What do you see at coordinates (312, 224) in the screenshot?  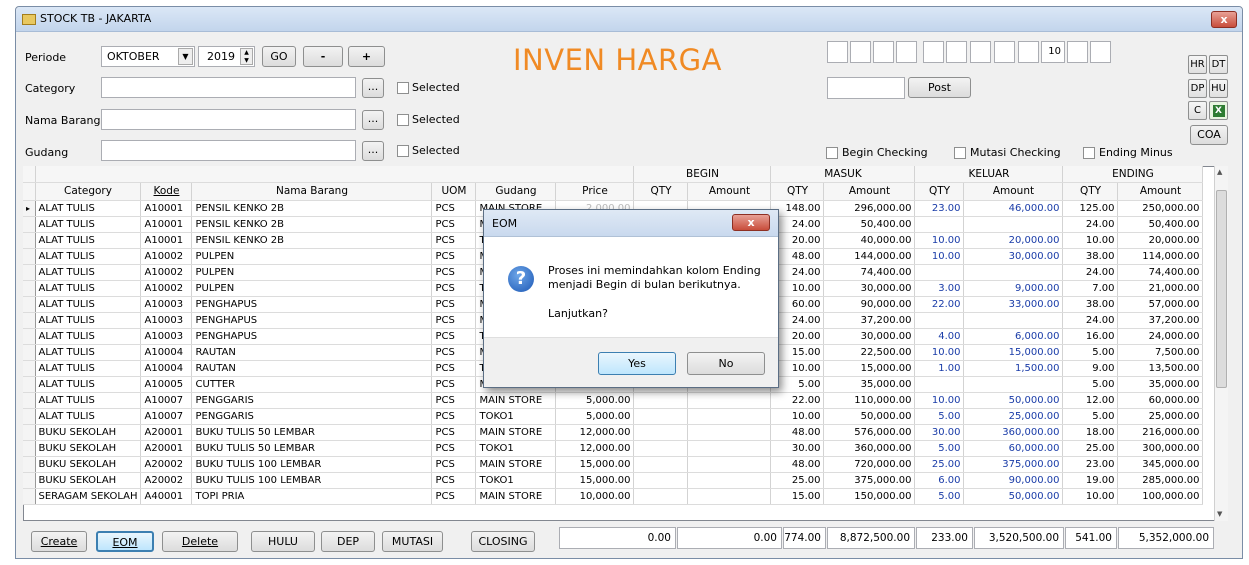 I see `table-cell: PENSIL KENKO 2B` at bounding box center [312, 224].